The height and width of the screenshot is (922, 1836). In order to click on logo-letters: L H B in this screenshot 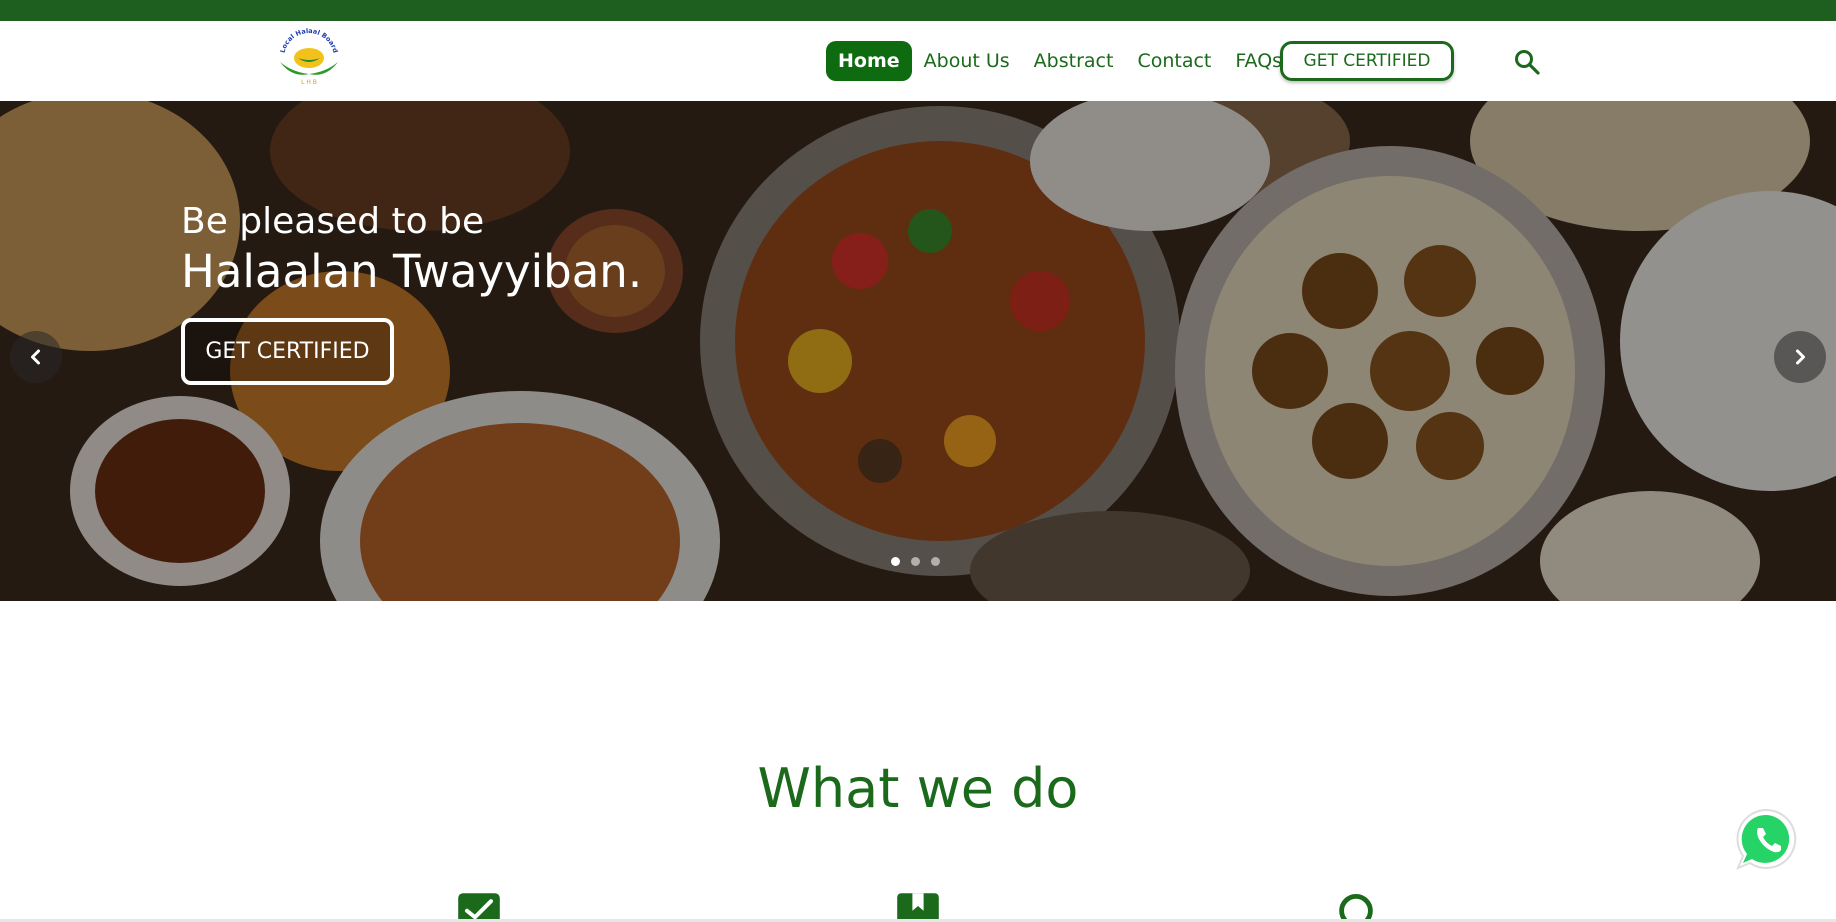, I will do `click(309, 82)`.